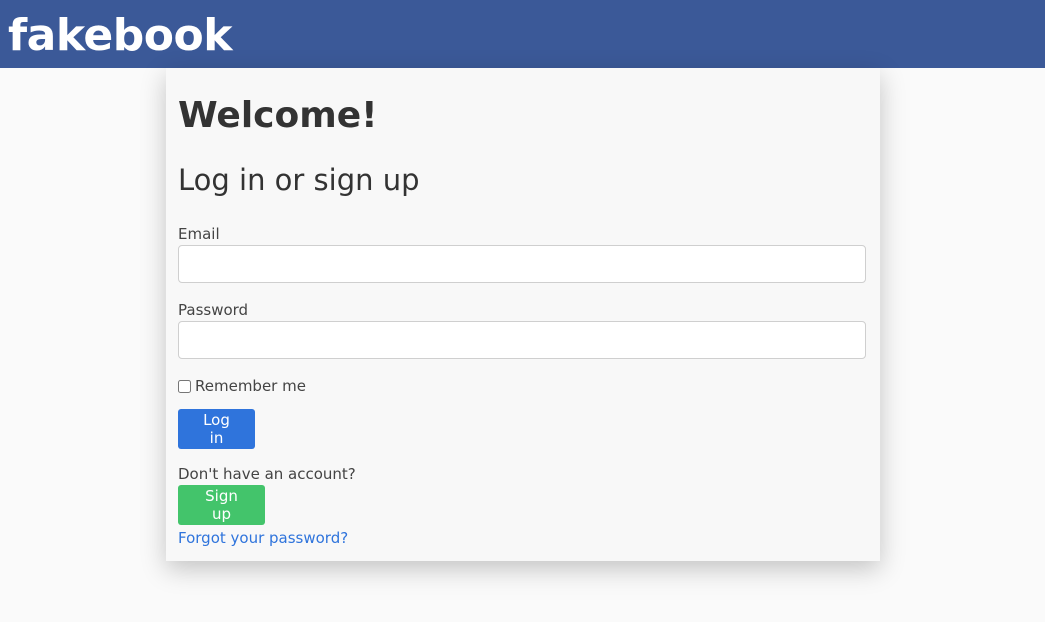 The height and width of the screenshot is (622, 1045). Describe the element at coordinates (522, 264) in the screenshot. I see `email-input` at that location.